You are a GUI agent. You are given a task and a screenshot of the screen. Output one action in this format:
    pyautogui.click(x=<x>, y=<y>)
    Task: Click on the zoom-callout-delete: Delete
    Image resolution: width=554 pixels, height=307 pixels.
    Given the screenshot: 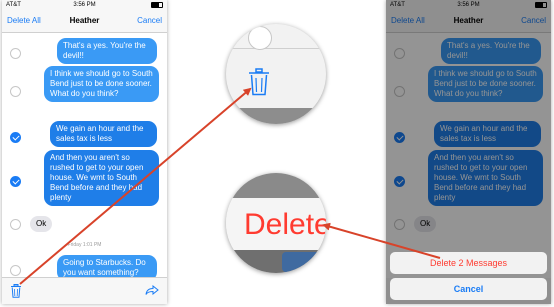 What is the action you would take?
    pyautogui.click(x=276, y=223)
    